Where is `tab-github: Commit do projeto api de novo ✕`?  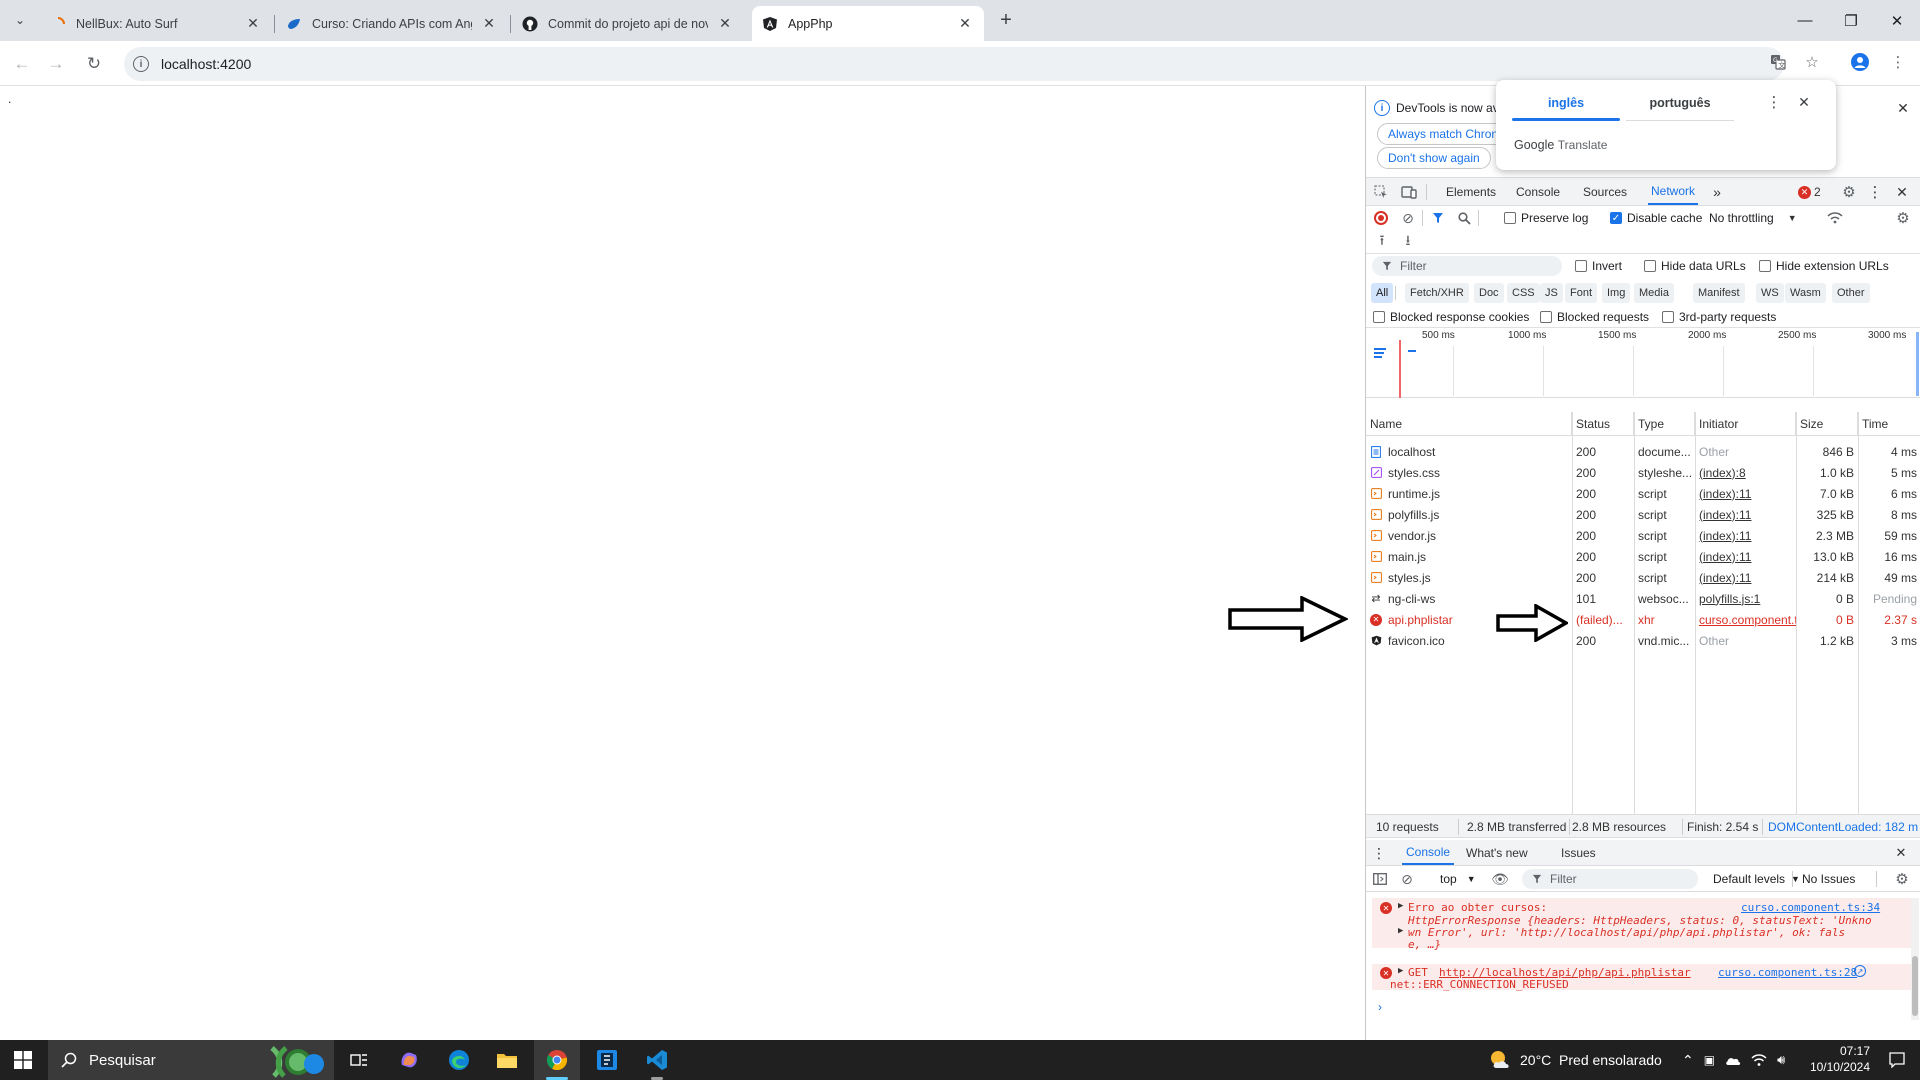
tab-github: Commit do projeto api de novo ✕ is located at coordinates (628, 23).